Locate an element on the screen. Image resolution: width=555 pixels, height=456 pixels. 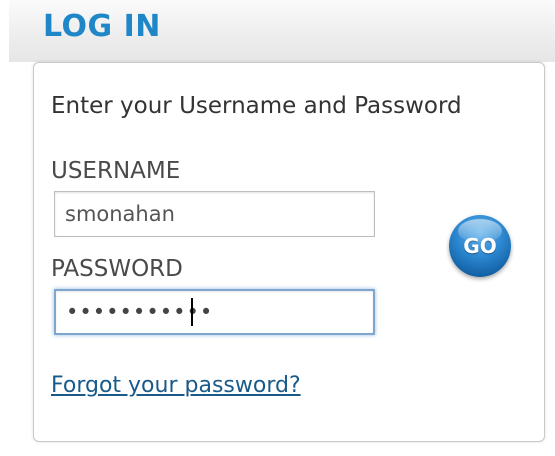
text-cursor is located at coordinates (192, 312).